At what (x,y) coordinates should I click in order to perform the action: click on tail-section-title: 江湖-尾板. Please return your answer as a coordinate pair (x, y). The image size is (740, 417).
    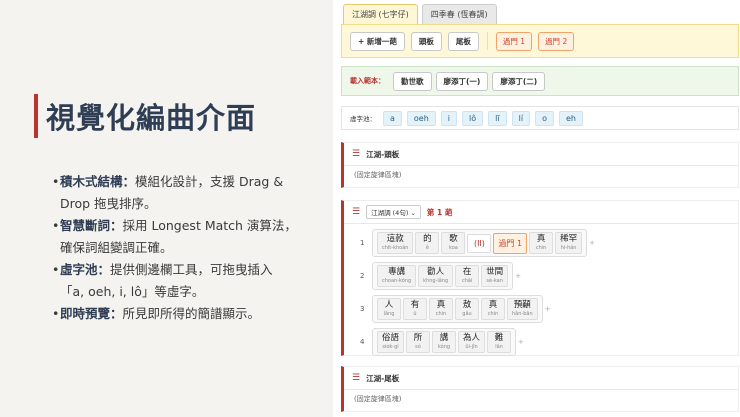
    Looking at the image, I should click on (383, 378).